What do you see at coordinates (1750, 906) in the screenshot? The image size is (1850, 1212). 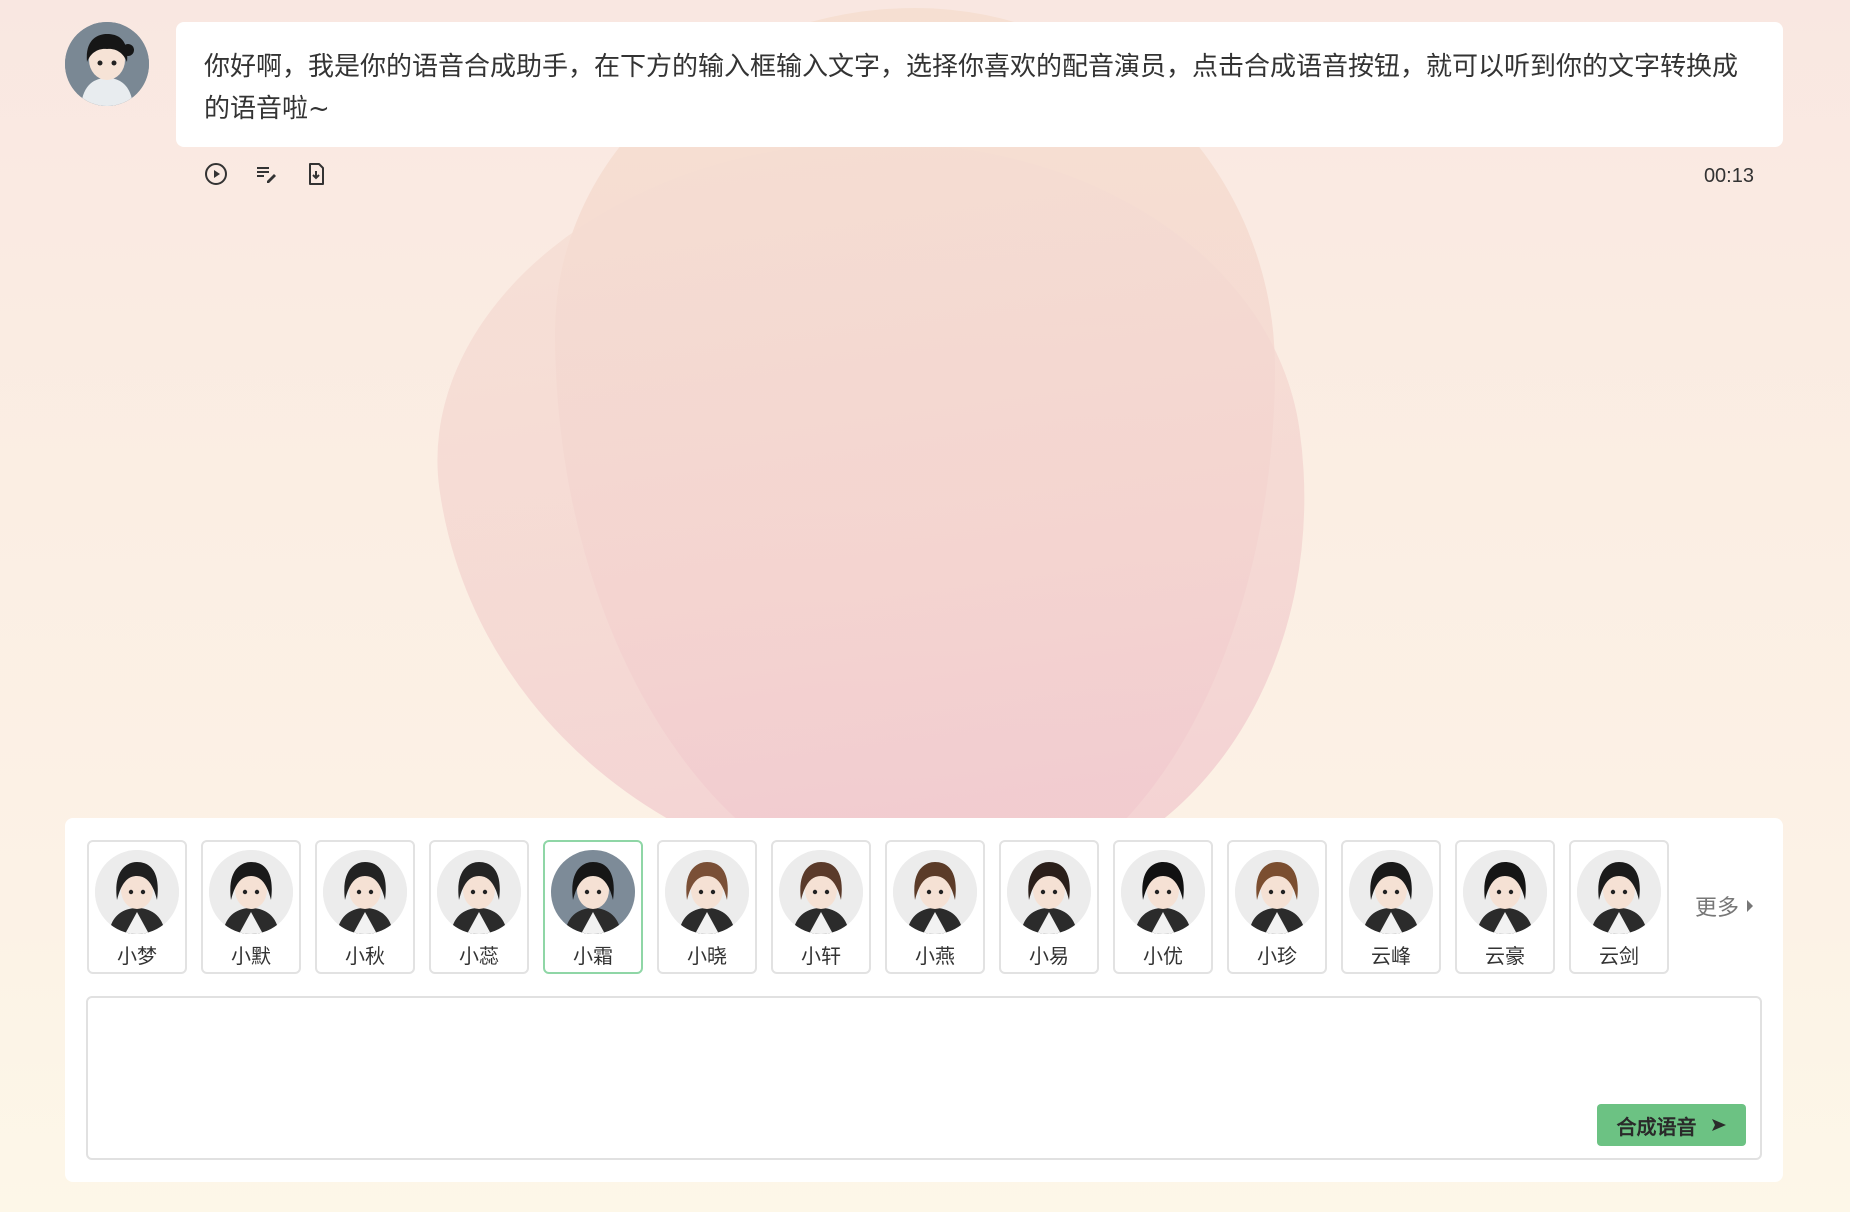 I see `caret-right-icon` at bounding box center [1750, 906].